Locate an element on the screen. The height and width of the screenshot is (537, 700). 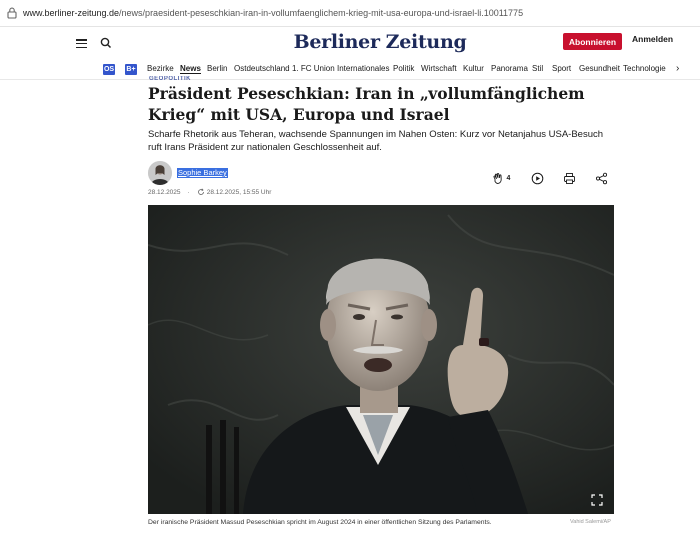
nav-item-kultur: Kultur is located at coordinates (473, 68).